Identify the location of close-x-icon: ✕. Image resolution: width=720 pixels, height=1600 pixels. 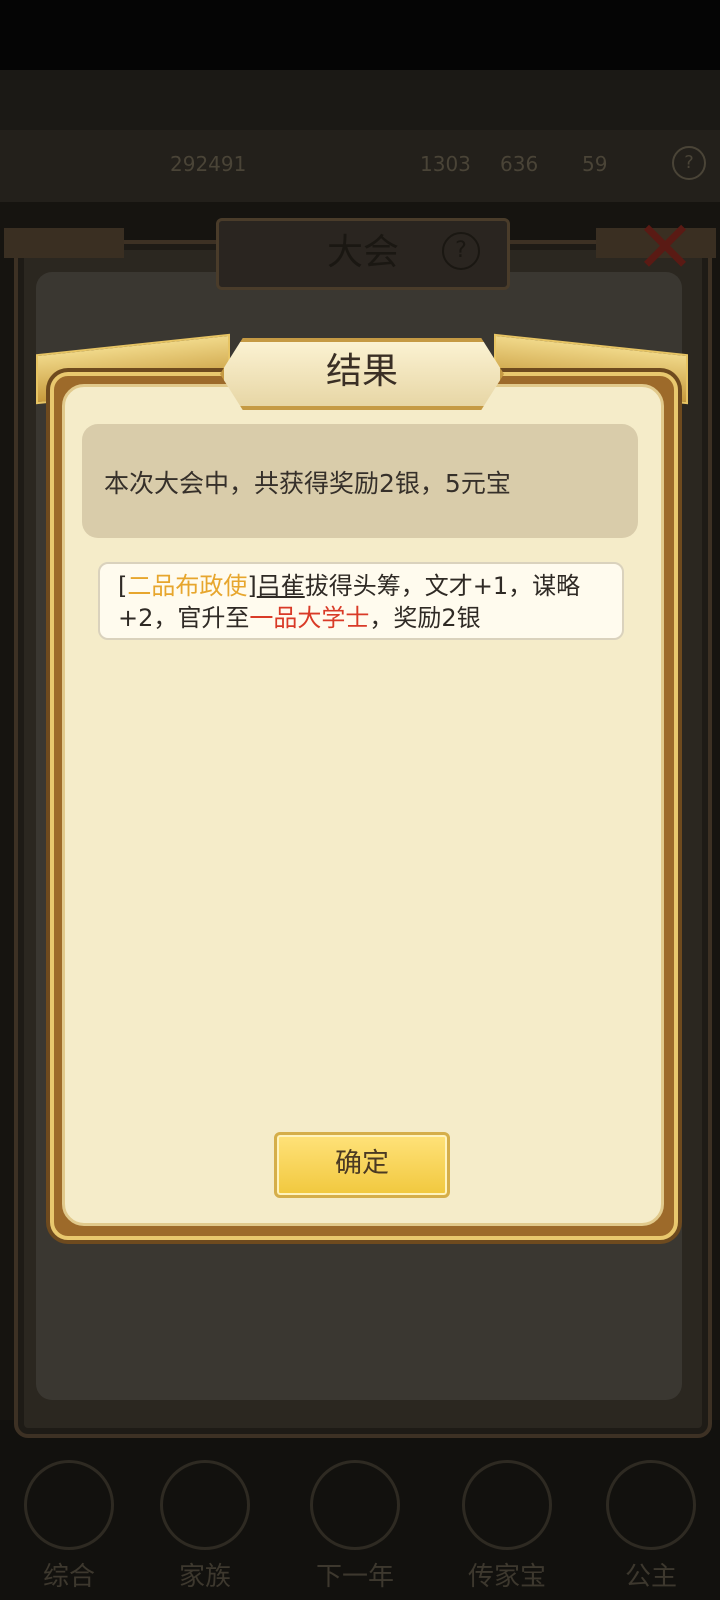
(665, 247).